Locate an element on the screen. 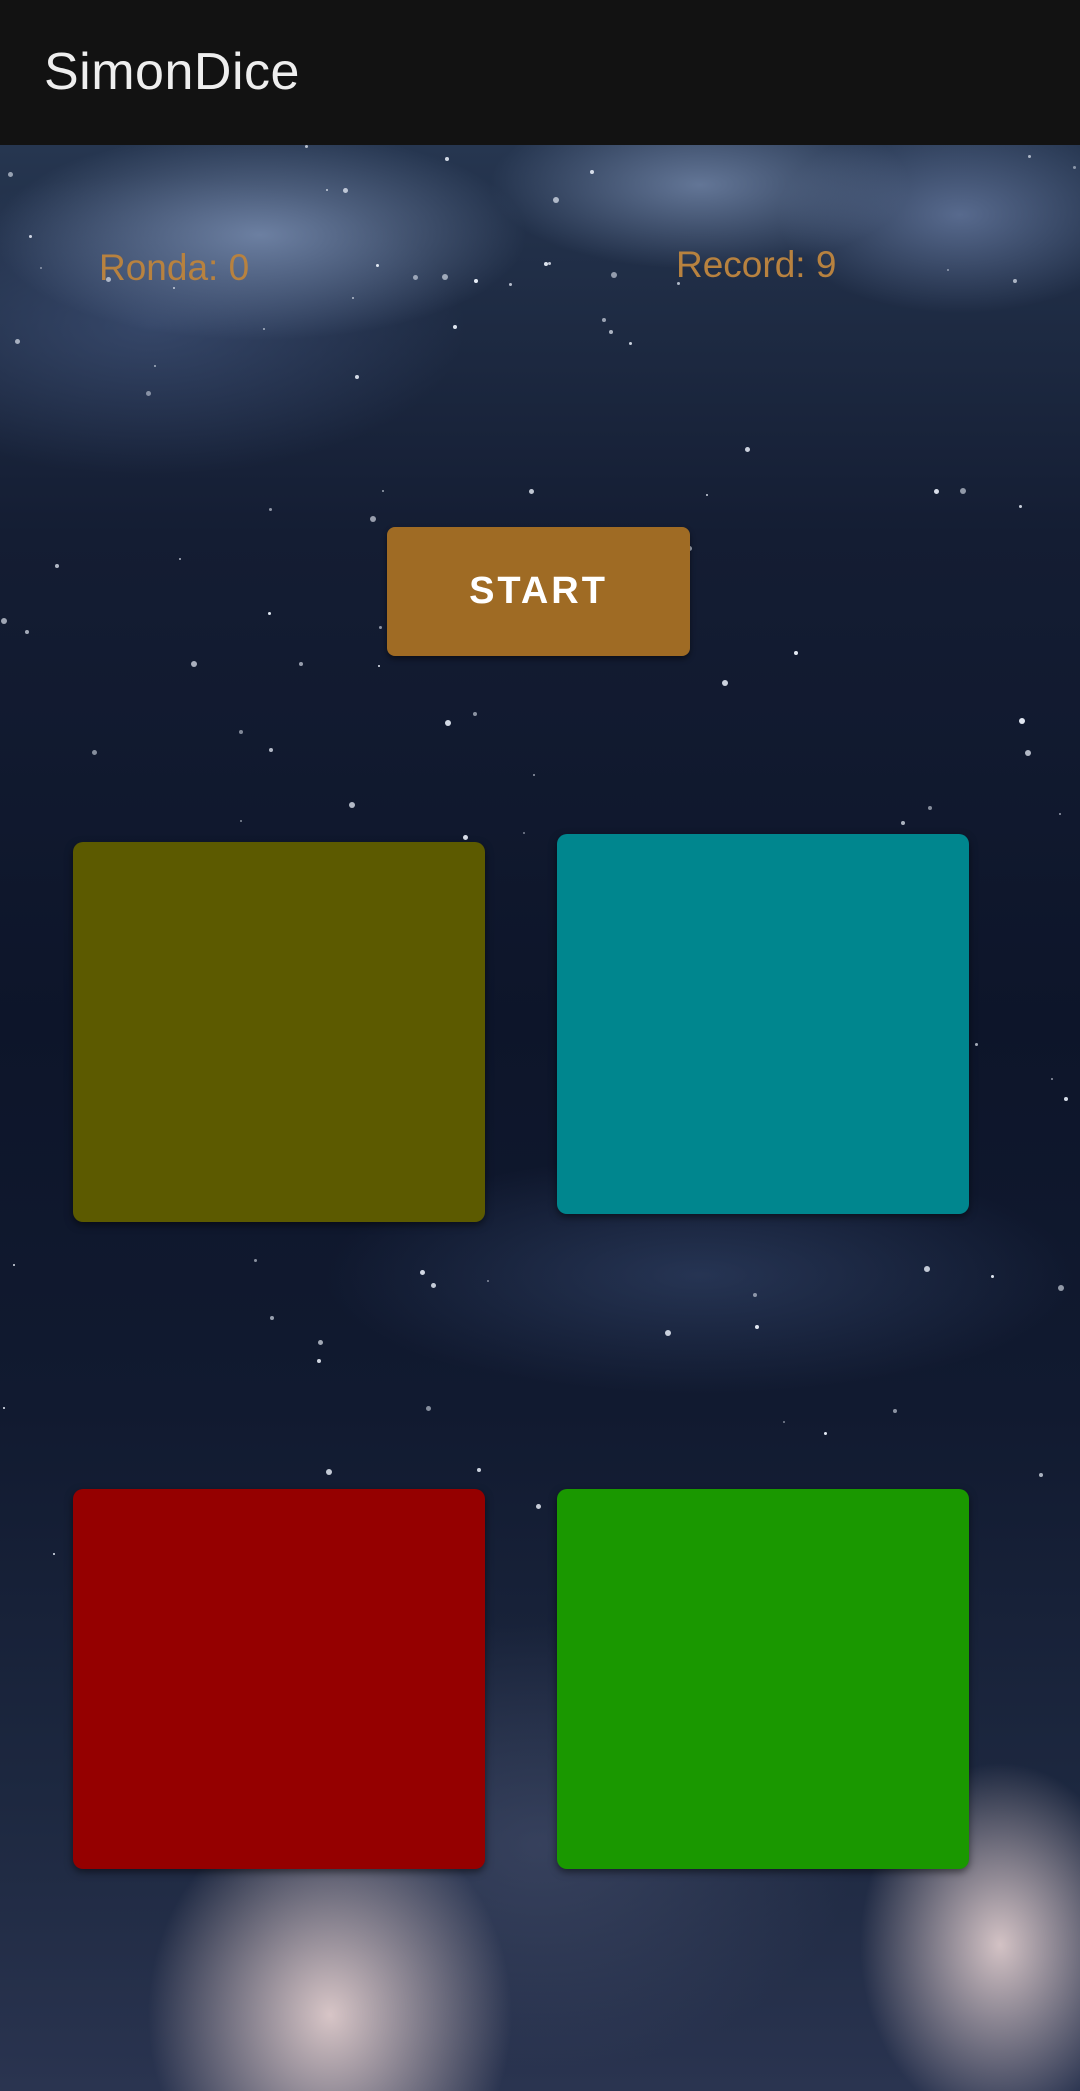 The height and width of the screenshot is (2091, 1080). round-counter: Ronda: 0 is located at coordinates (174, 267).